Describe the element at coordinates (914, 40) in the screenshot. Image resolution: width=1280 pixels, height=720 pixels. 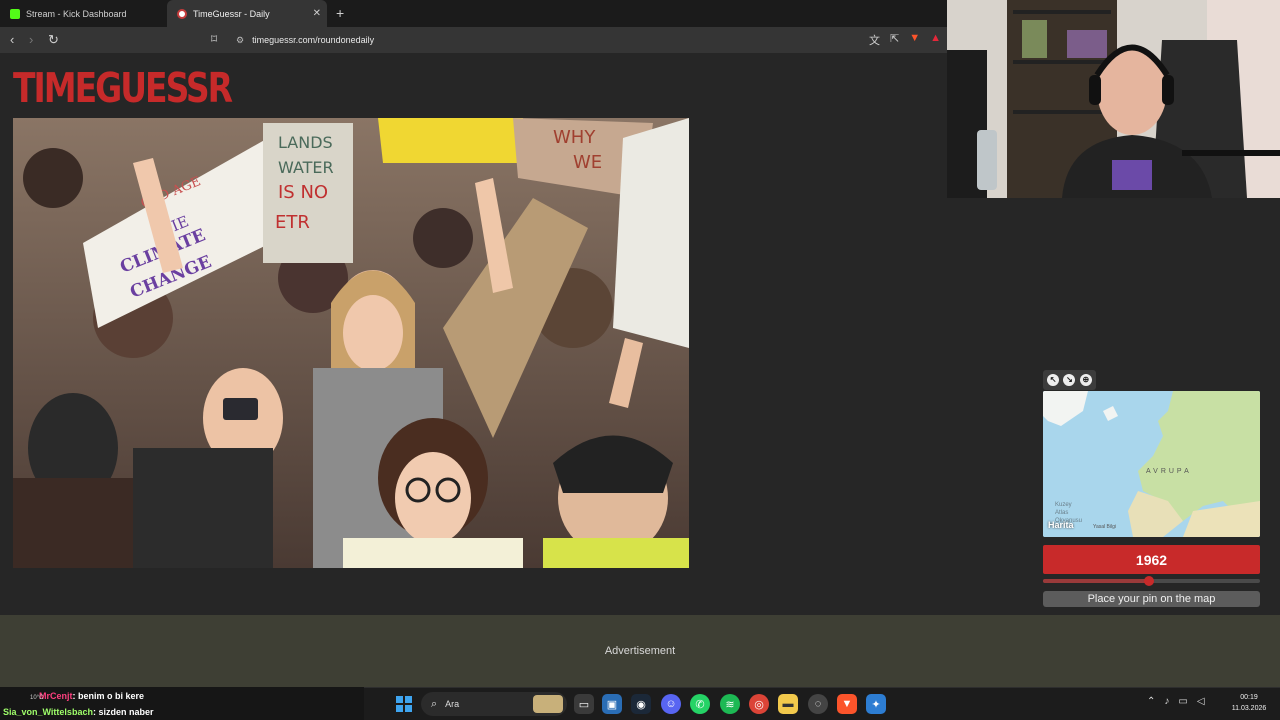
I see `brave-shields-icon: ▼` at that location.